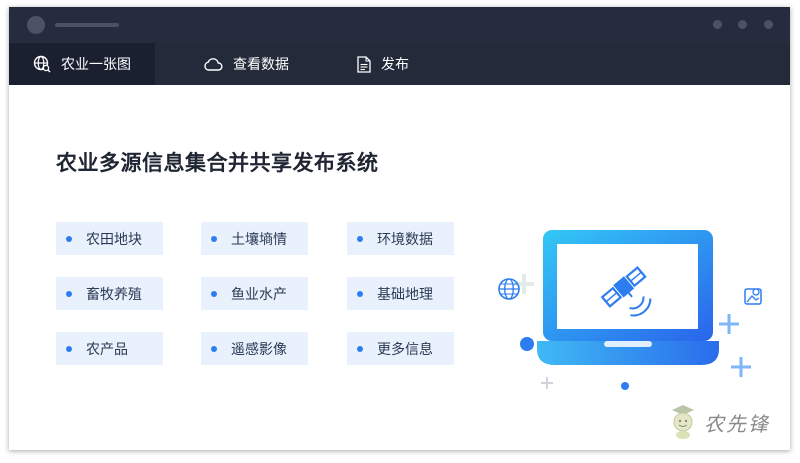 This screenshot has width=800, height=463. I want to click on tab-agriculture-map: 农业一张图, so click(82, 64).